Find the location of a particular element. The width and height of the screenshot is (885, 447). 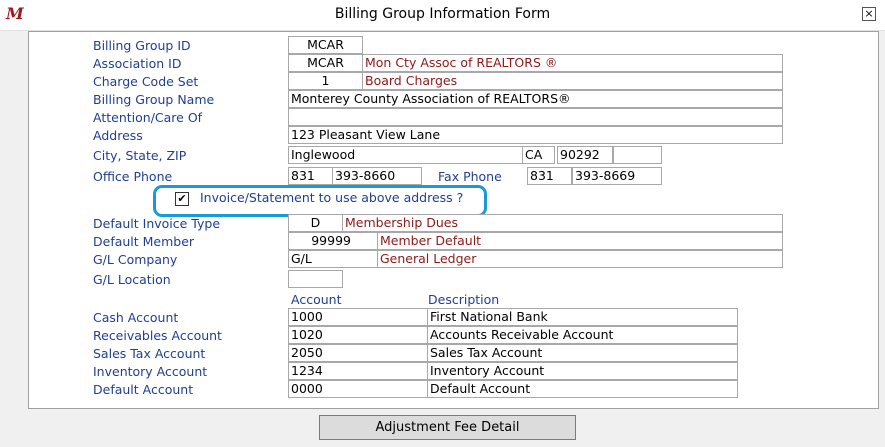

receivables-account-label: Receivables Account is located at coordinates (157, 335).